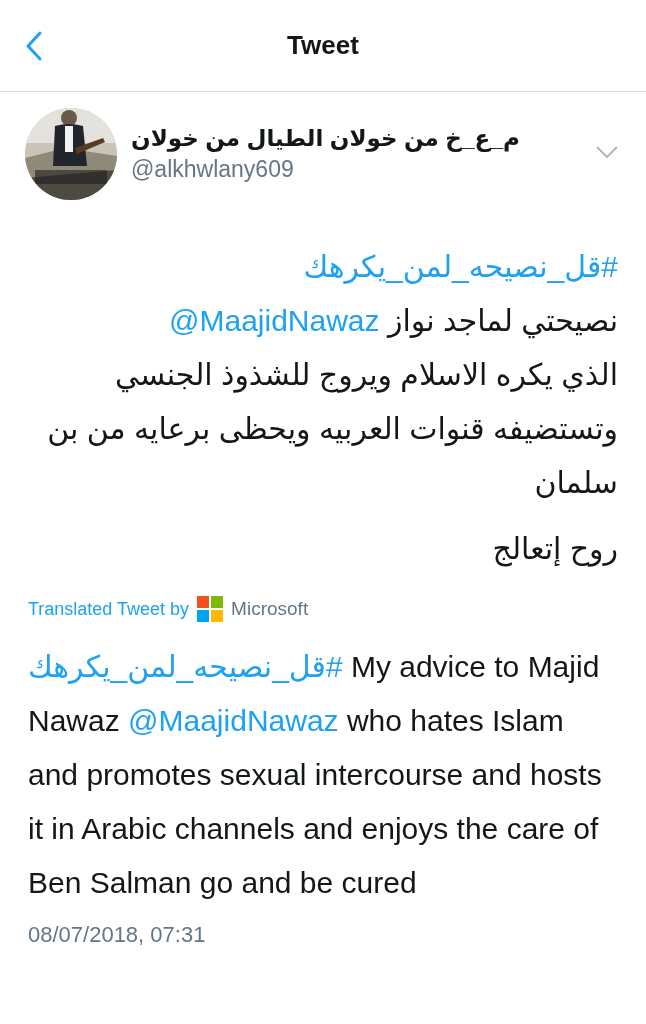  What do you see at coordinates (213, 169) in the screenshot?
I see `author-handle: @alkhwlany609` at bounding box center [213, 169].